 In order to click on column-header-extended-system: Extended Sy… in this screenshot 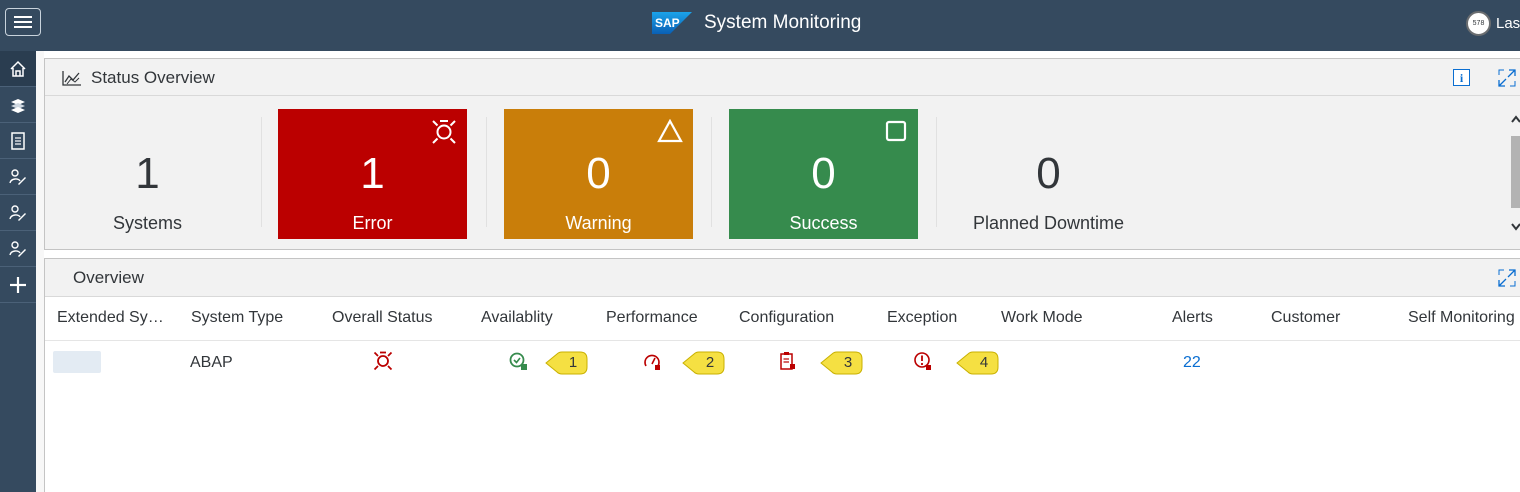, I will do `click(110, 318)`.